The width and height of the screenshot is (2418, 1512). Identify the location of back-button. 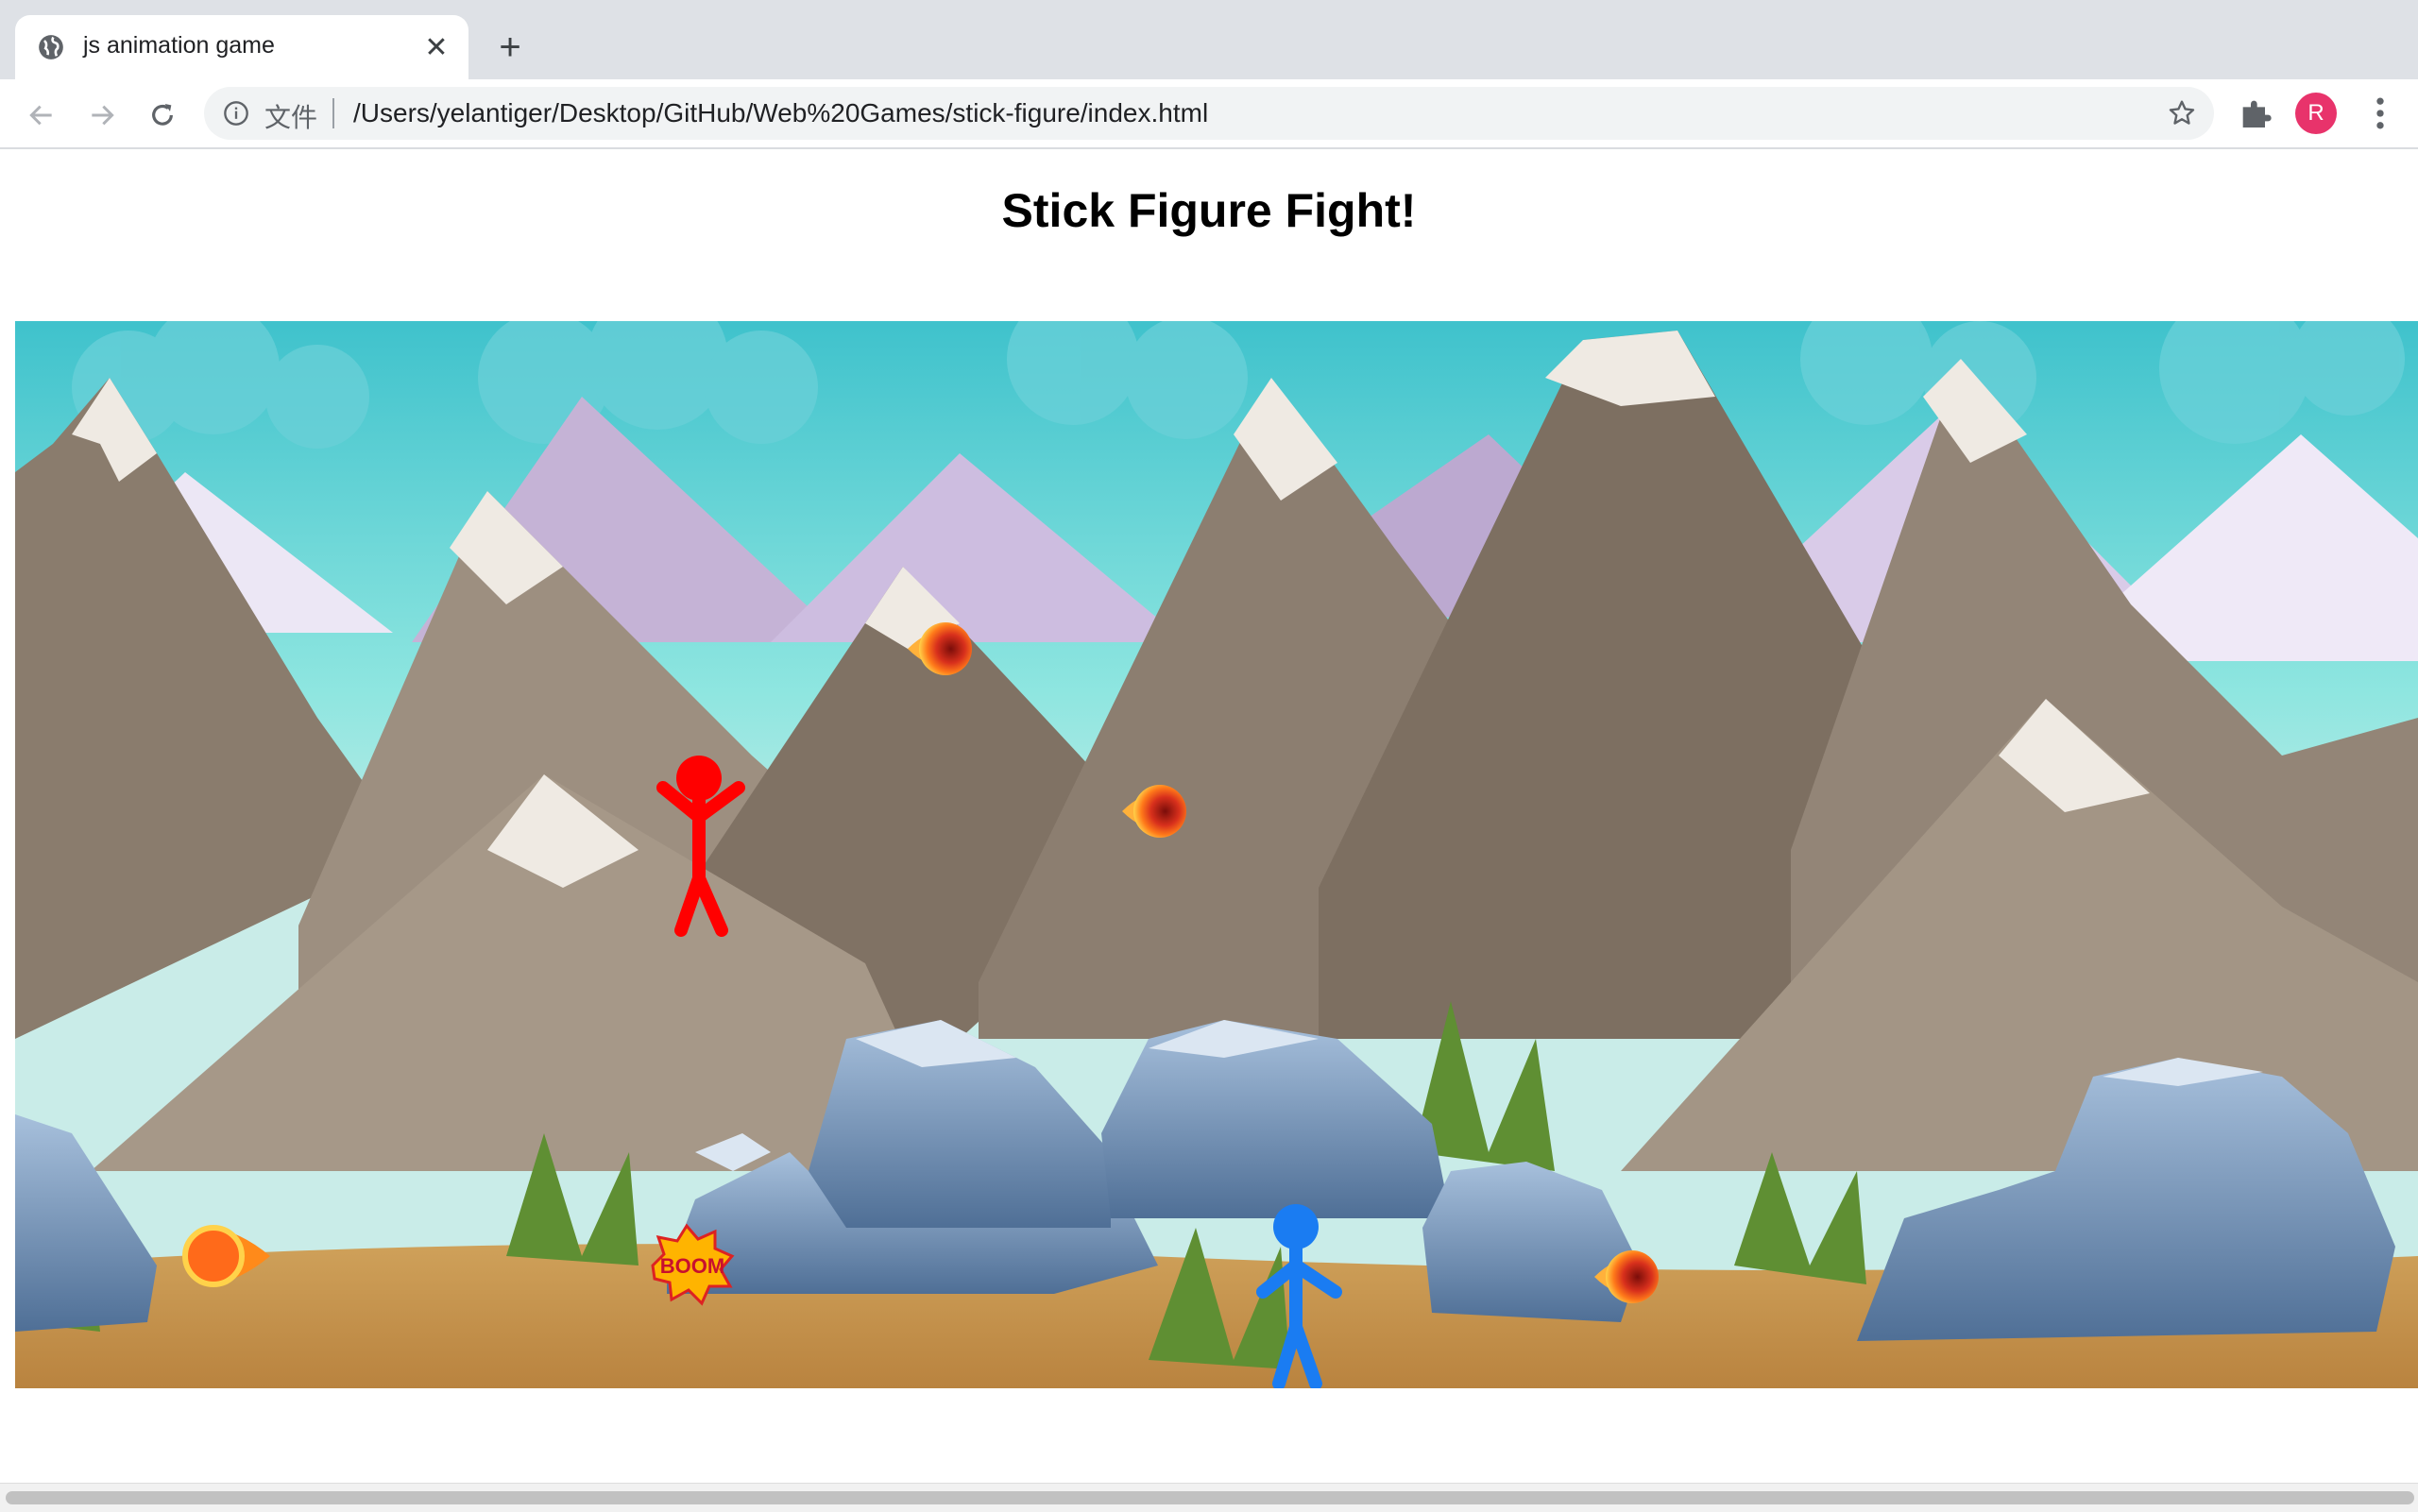
(42, 115).